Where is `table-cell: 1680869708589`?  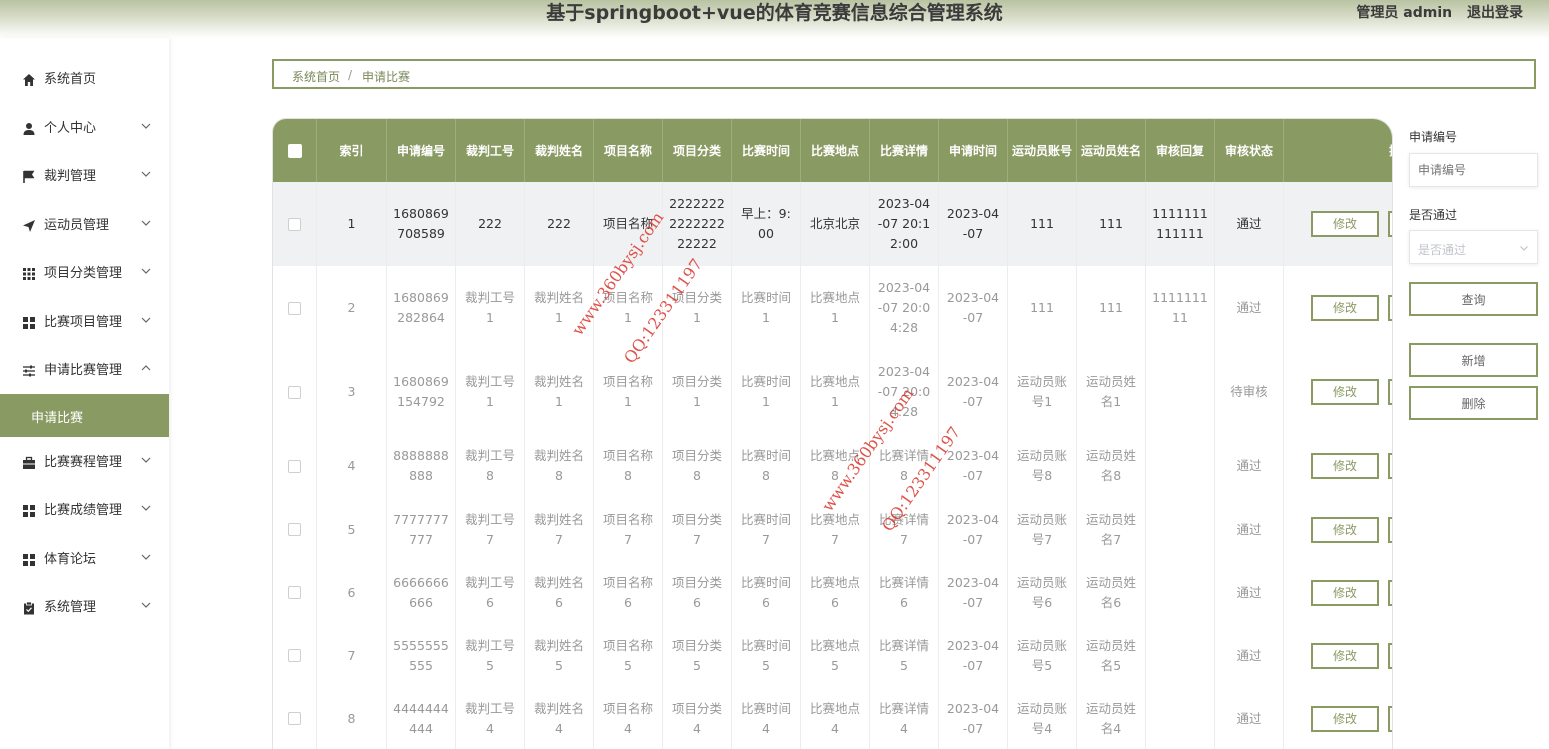
table-cell: 1680869708589 is located at coordinates (421, 224).